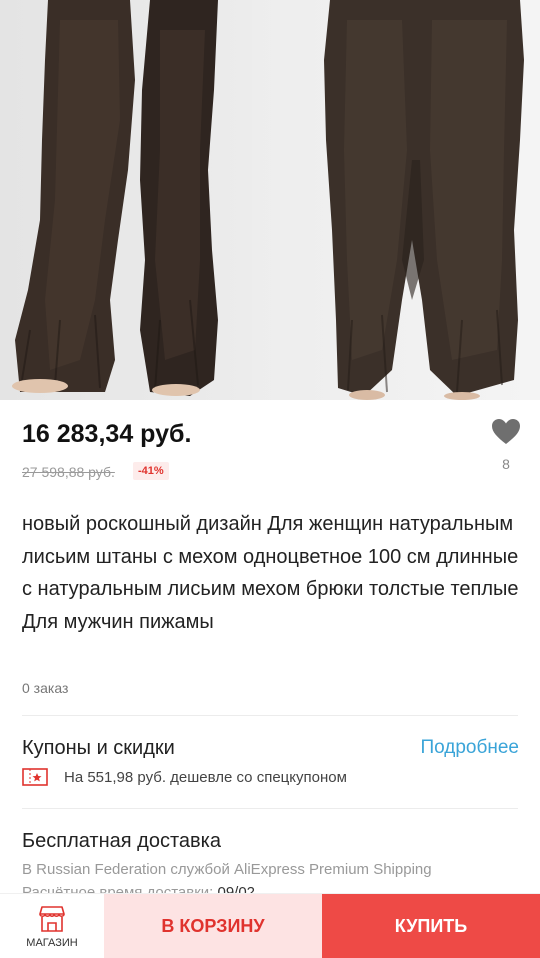 The image size is (540, 958). What do you see at coordinates (107, 434) in the screenshot?
I see `current-price: 16 283,34 руб.` at bounding box center [107, 434].